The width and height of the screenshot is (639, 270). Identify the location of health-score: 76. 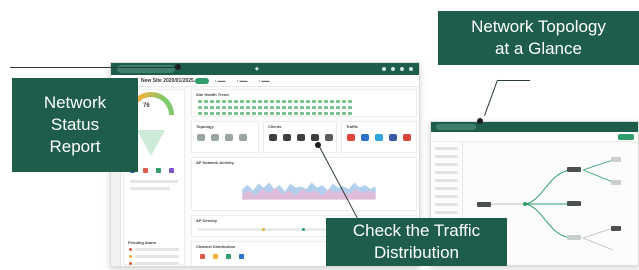
(146, 106).